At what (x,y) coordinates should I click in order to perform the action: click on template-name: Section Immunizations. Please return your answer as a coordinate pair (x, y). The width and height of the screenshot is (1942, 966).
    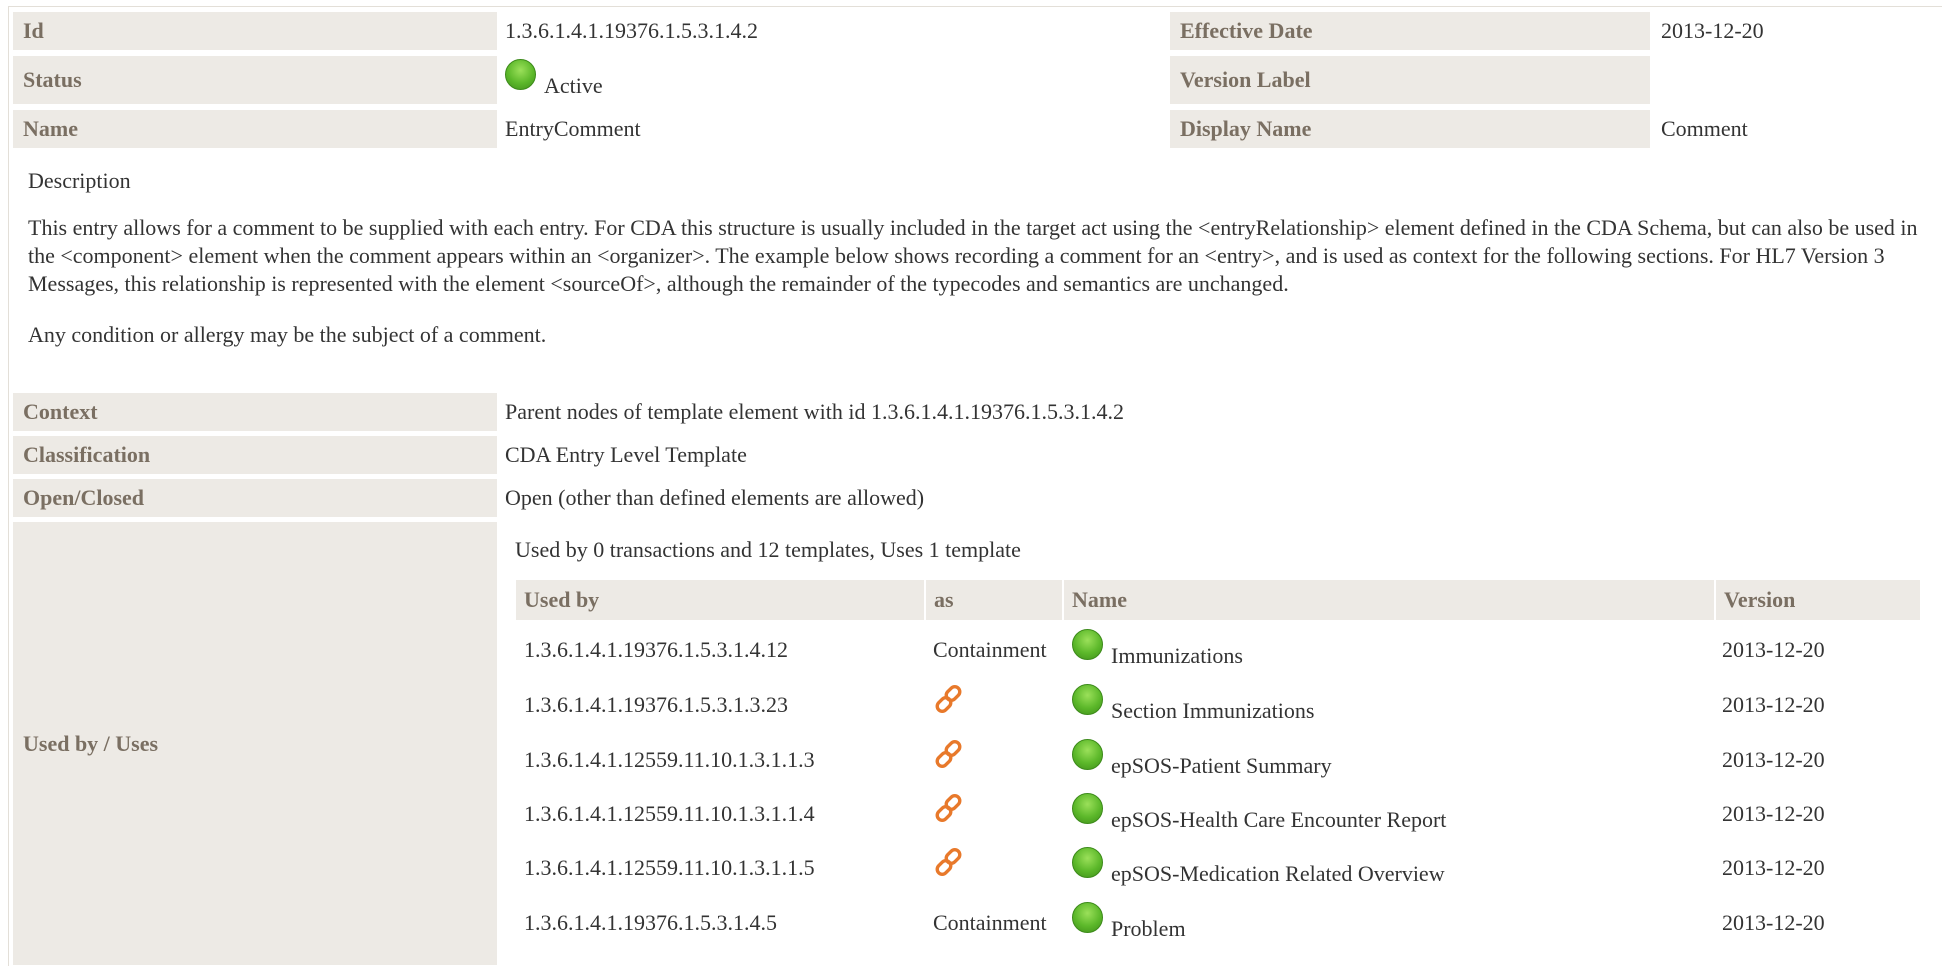
    Looking at the image, I should click on (1193, 705).